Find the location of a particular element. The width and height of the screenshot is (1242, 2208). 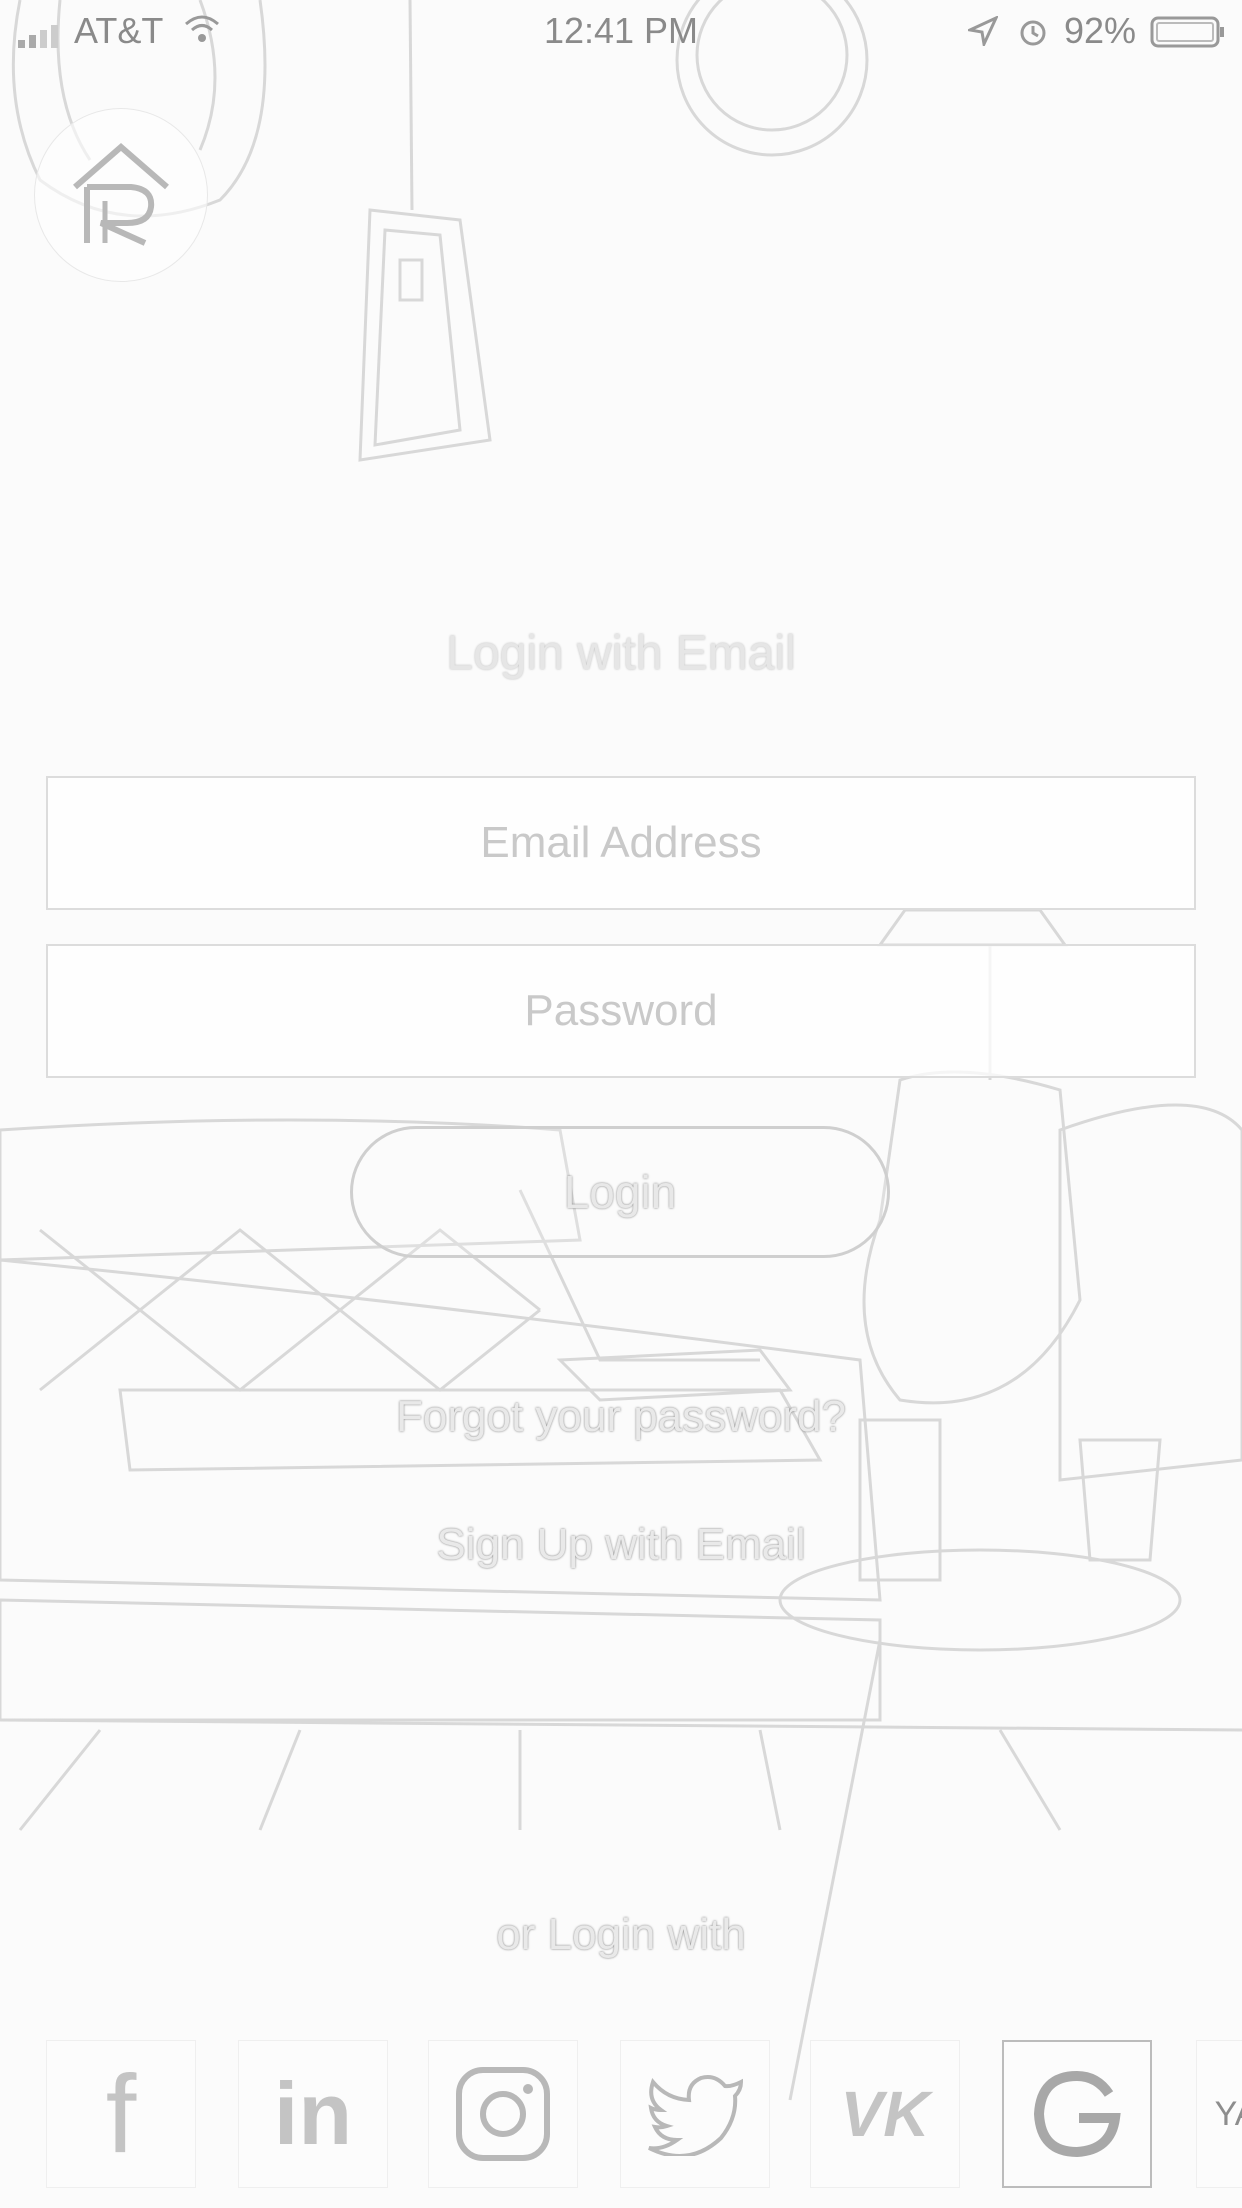

twitter-button is located at coordinates (695, 2114).